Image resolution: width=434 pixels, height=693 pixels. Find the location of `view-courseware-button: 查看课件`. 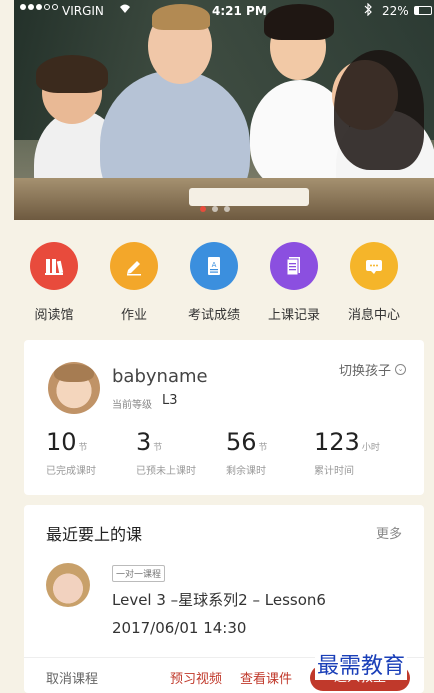

view-courseware-button: 查看课件 is located at coordinates (266, 677).